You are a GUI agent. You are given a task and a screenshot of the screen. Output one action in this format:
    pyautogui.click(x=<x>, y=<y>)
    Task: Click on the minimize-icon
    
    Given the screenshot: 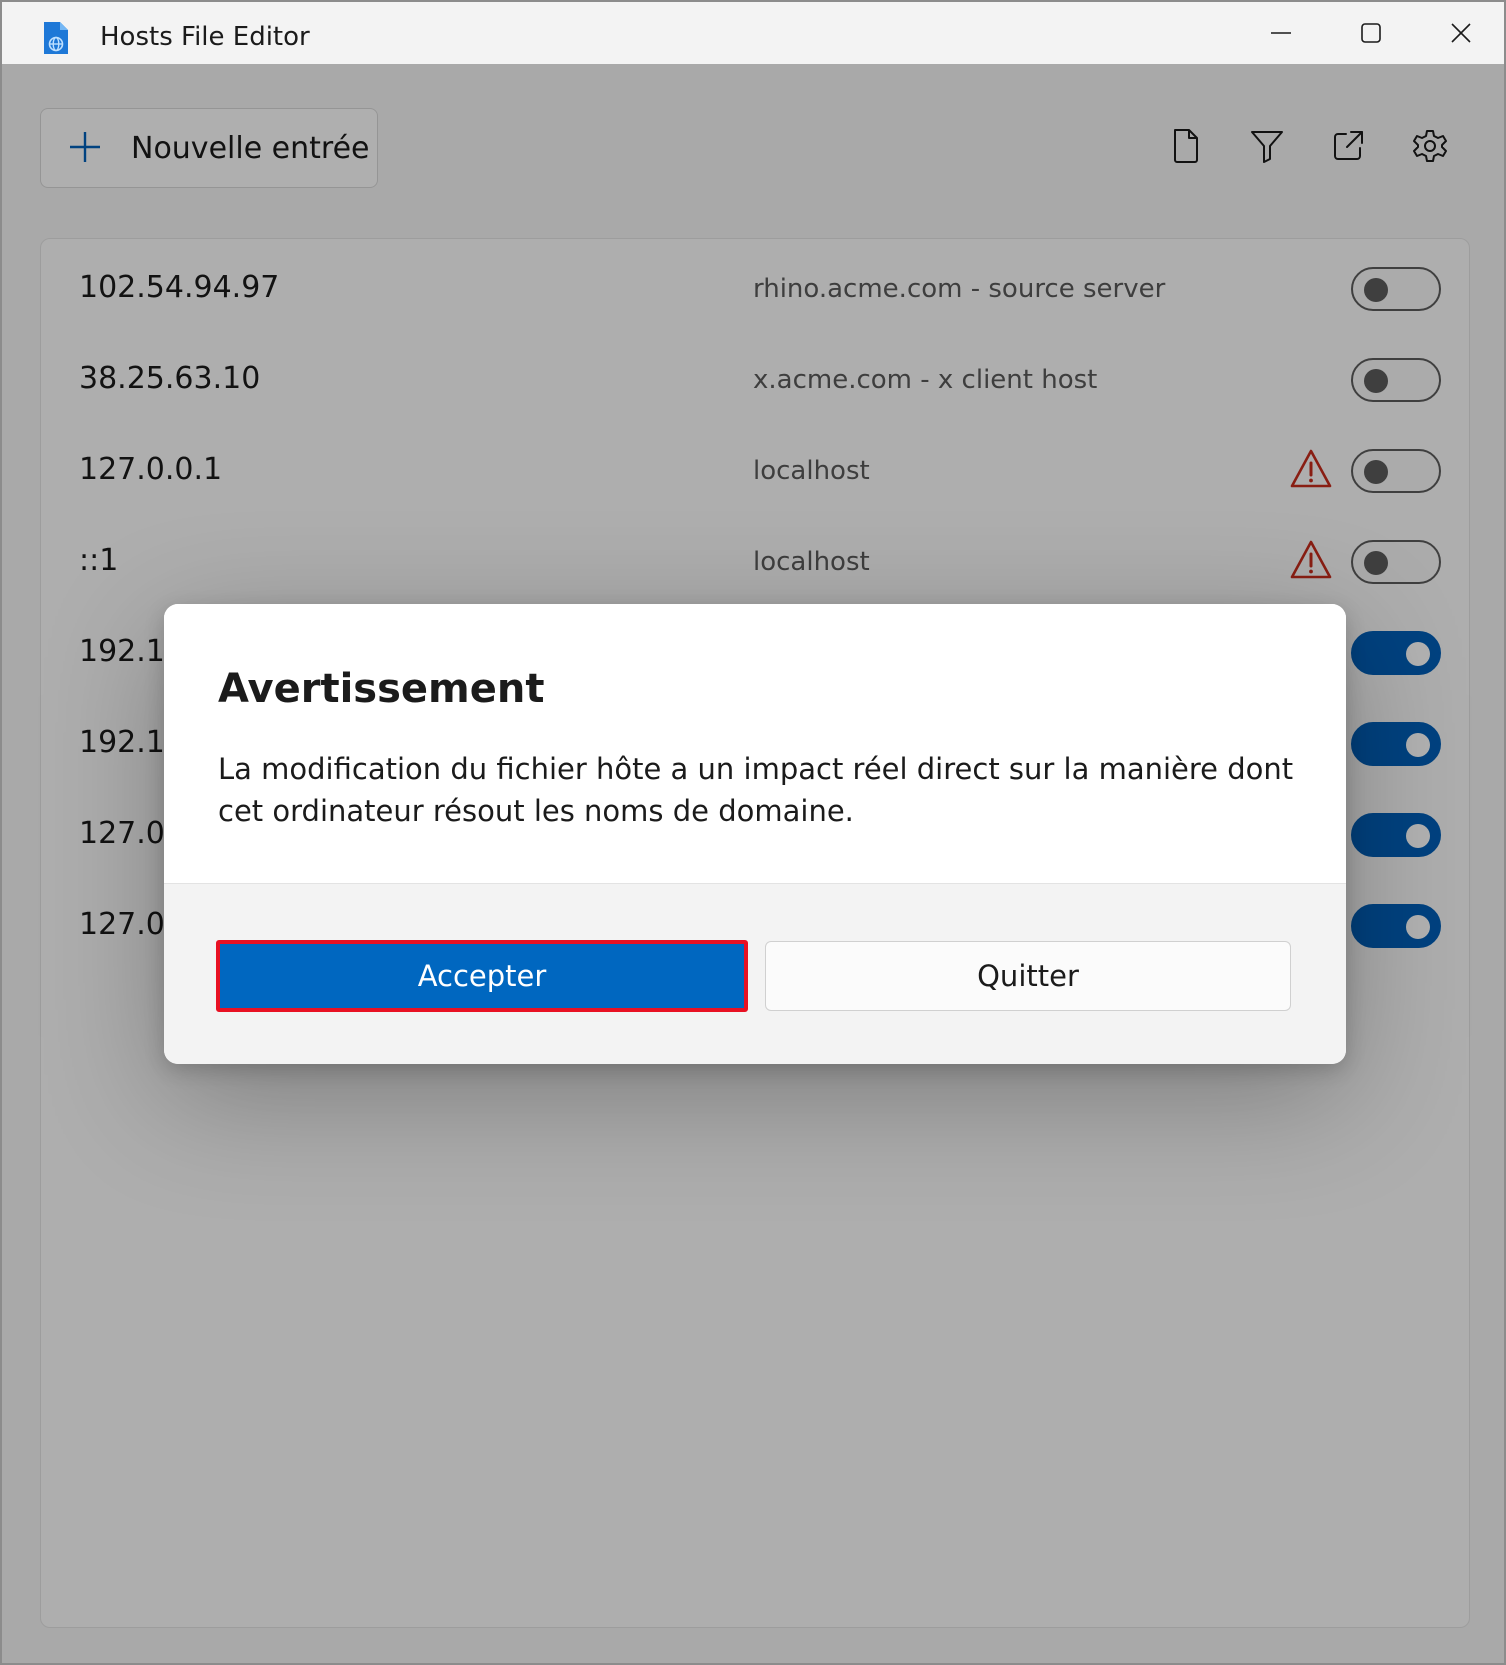 What is the action you would take?
    pyautogui.click(x=1281, y=33)
    